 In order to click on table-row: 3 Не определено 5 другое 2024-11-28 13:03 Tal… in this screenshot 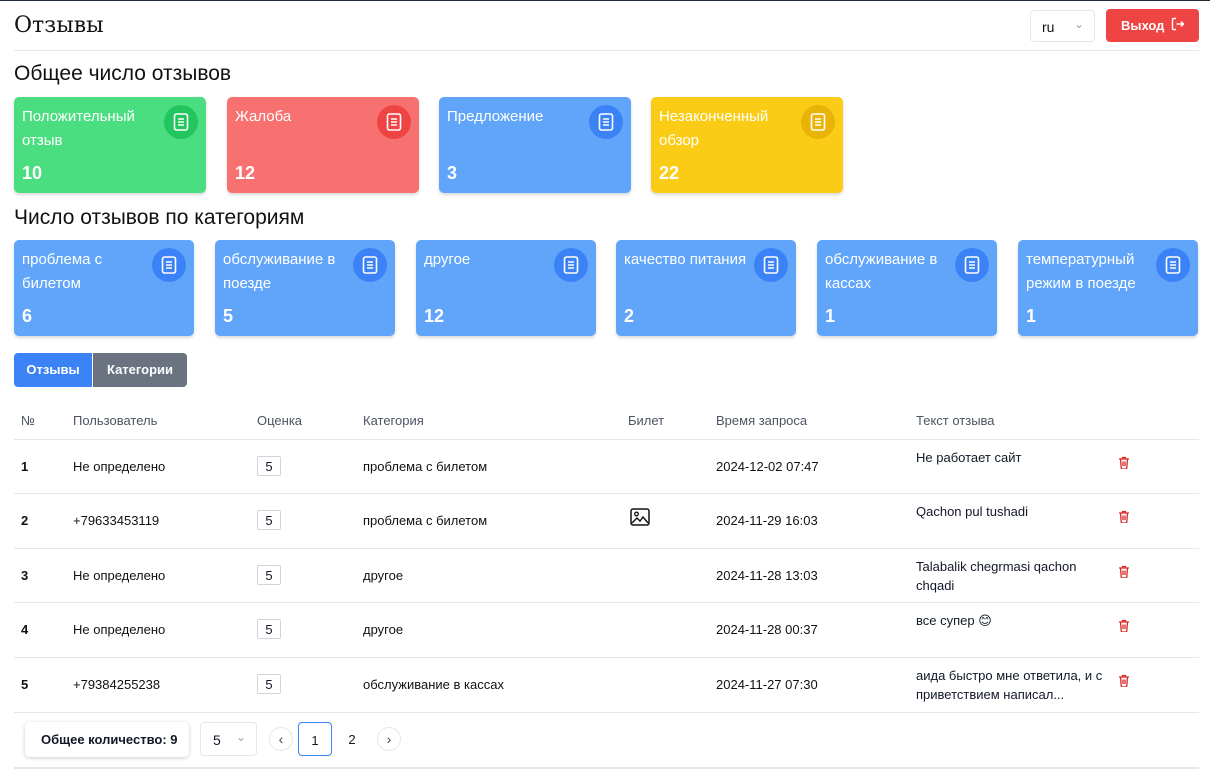, I will do `click(606, 576)`.